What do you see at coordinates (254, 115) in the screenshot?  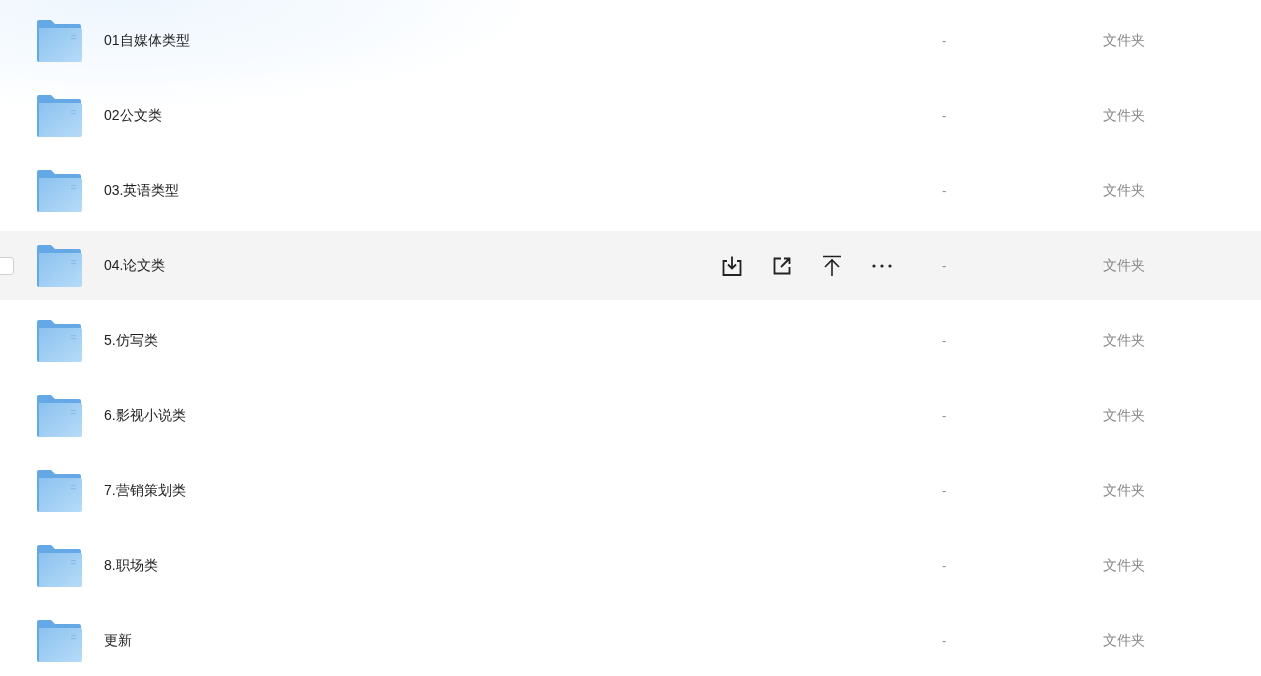 I see `folder-name: 02公文类` at bounding box center [254, 115].